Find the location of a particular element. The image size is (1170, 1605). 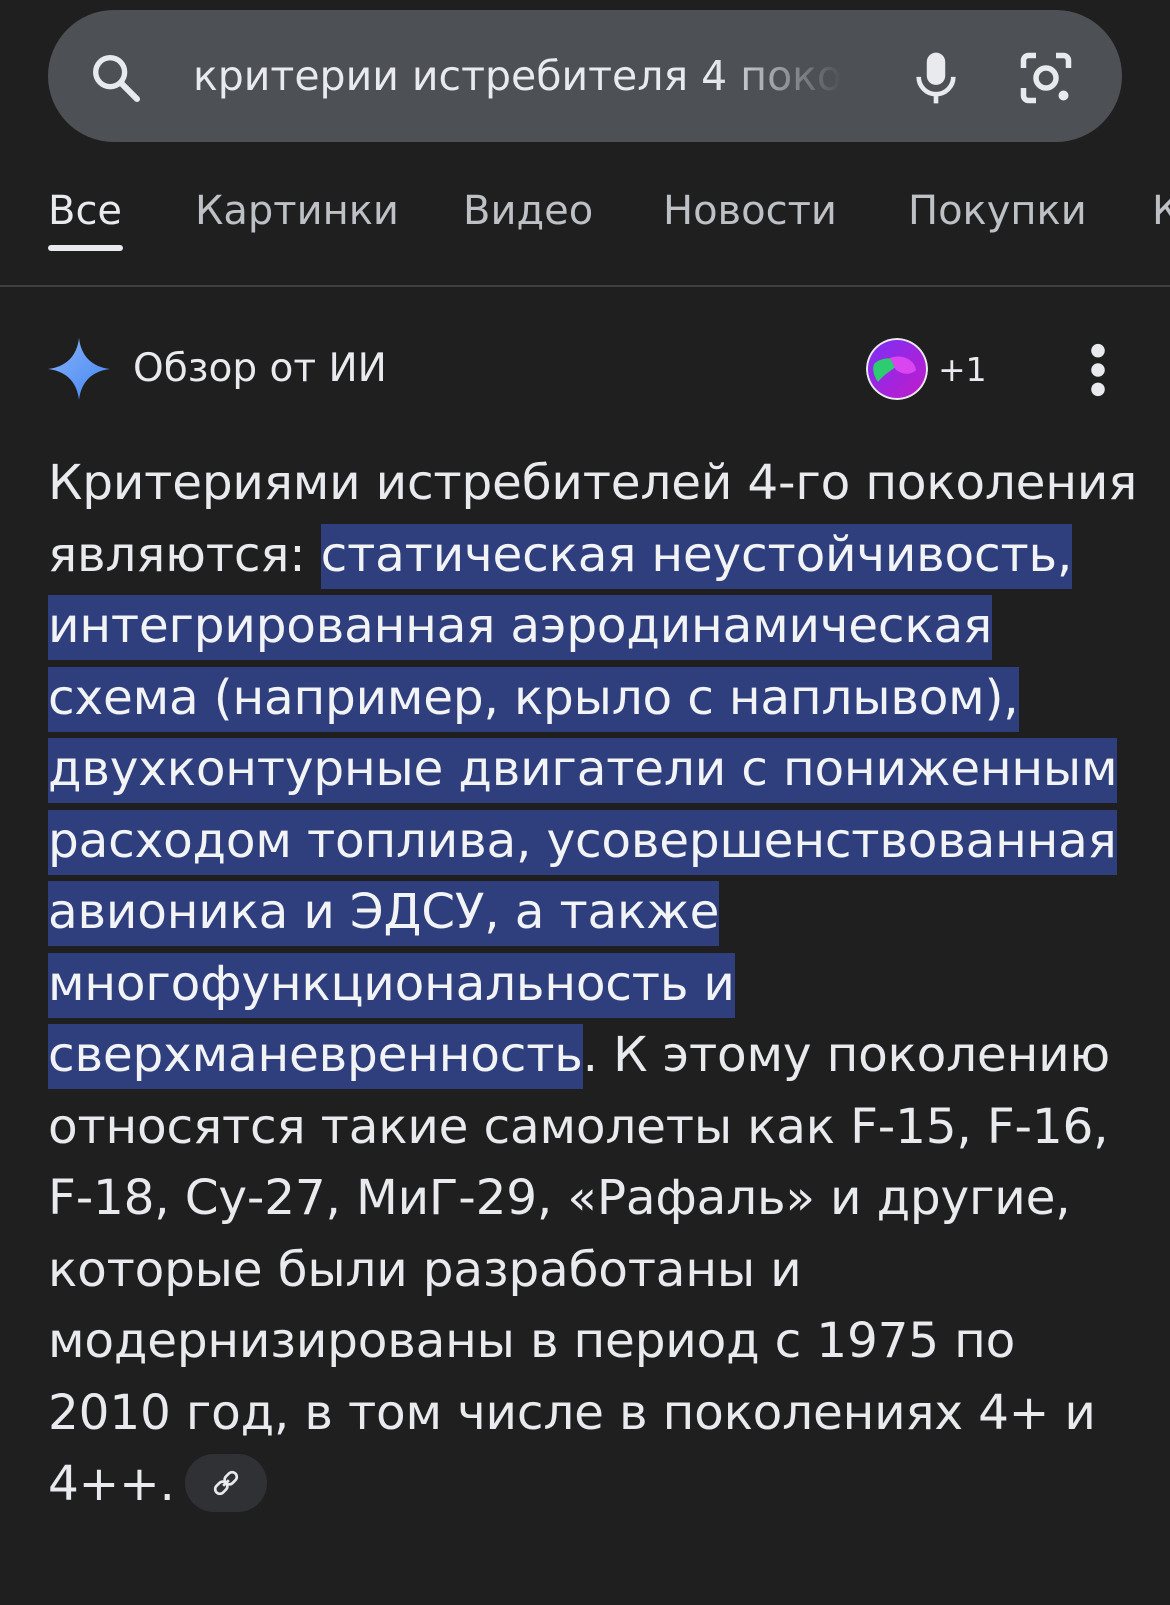

sparkle-icon is located at coordinates (79, 369).